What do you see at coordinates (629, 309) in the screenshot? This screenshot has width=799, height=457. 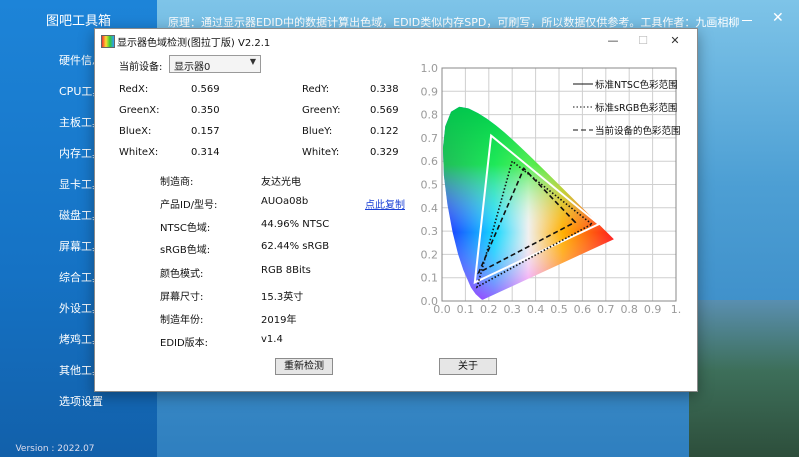 I see `x-tick-label: 0.8` at bounding box center [629, 309].